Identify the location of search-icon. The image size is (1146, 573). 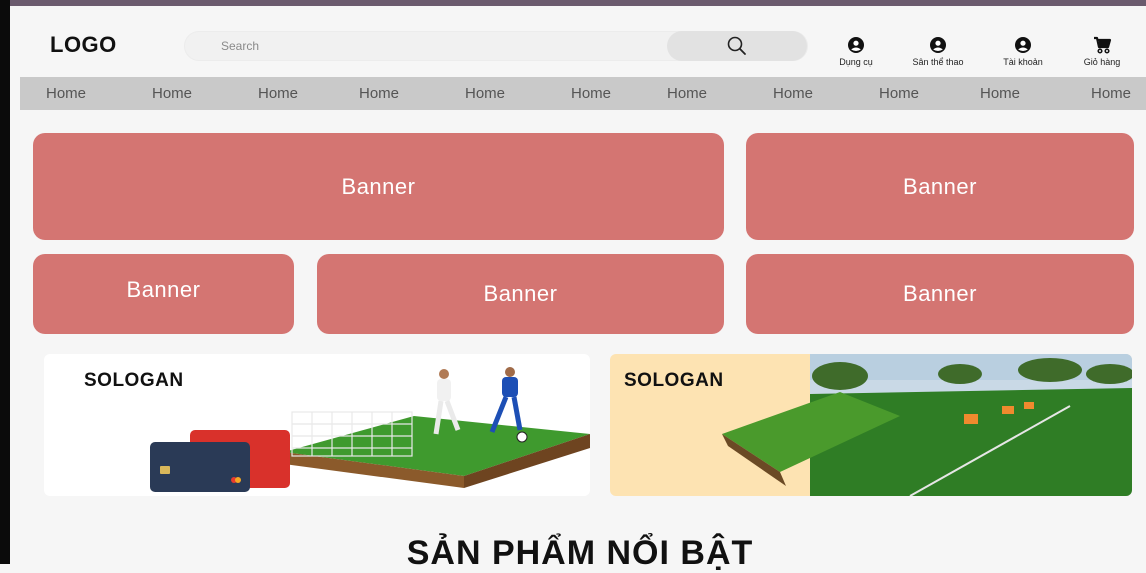
(736, 45).